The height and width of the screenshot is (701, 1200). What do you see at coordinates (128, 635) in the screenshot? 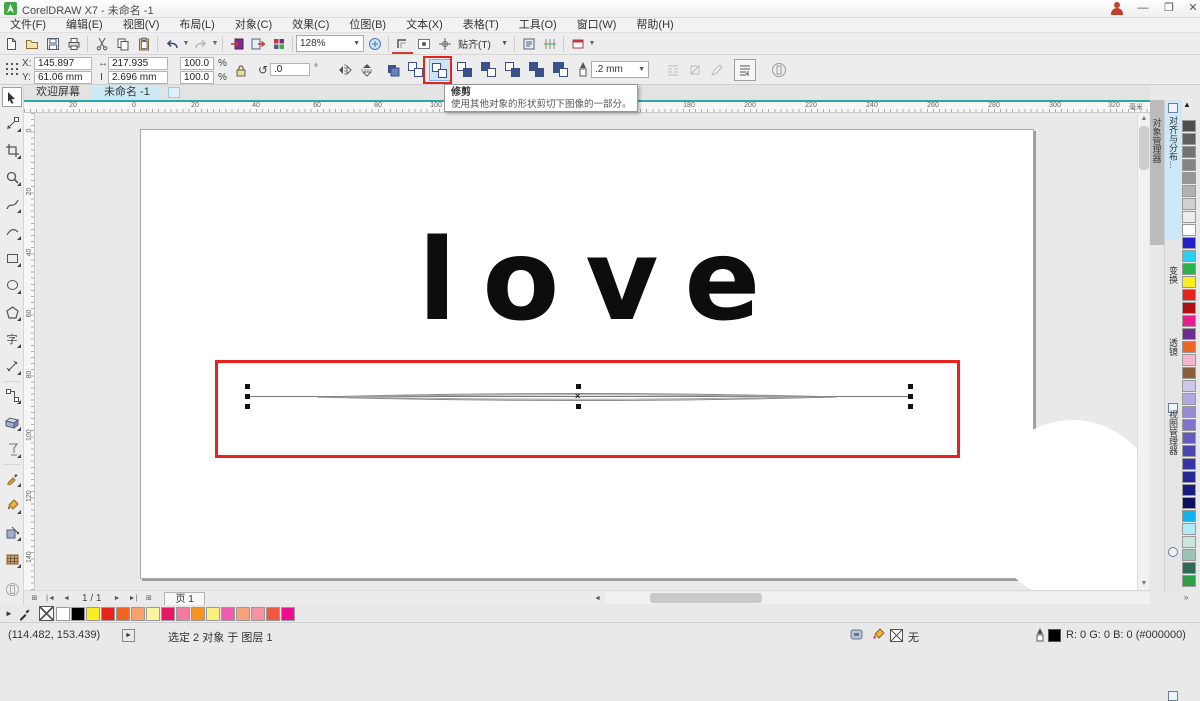
I see `play-details-icon: ►` at bounding box center [128, 635].